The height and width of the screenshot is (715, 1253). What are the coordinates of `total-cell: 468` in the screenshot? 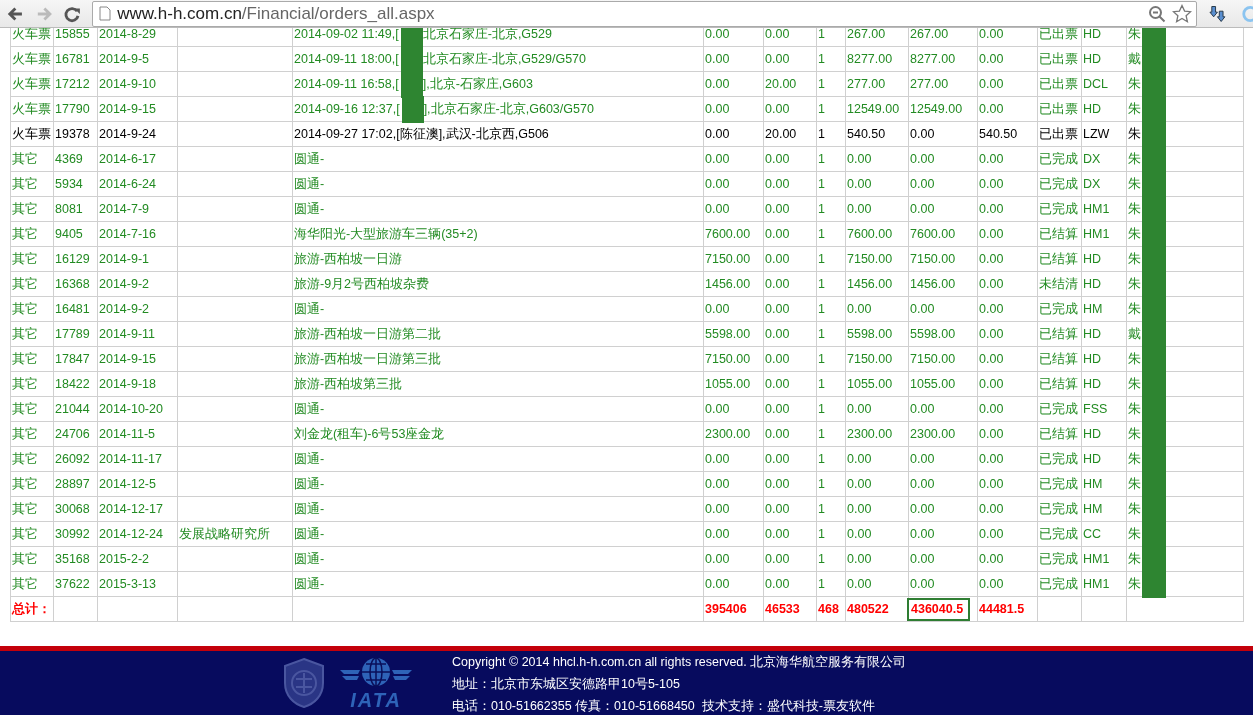 It's located at (828, 609).